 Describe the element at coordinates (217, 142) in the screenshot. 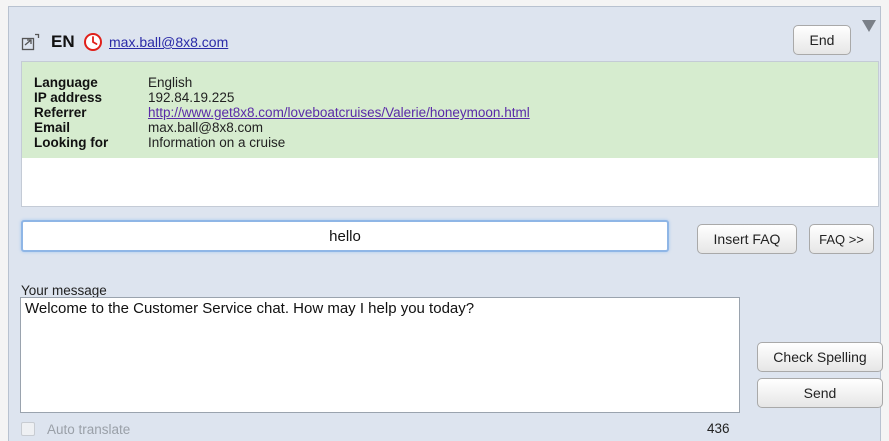

I see `info-value: Information on a cruise` at that location.